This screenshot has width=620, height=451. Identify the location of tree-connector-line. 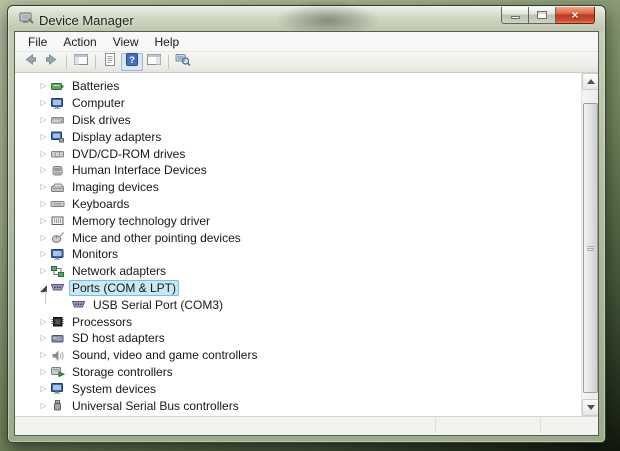
(45, 298).